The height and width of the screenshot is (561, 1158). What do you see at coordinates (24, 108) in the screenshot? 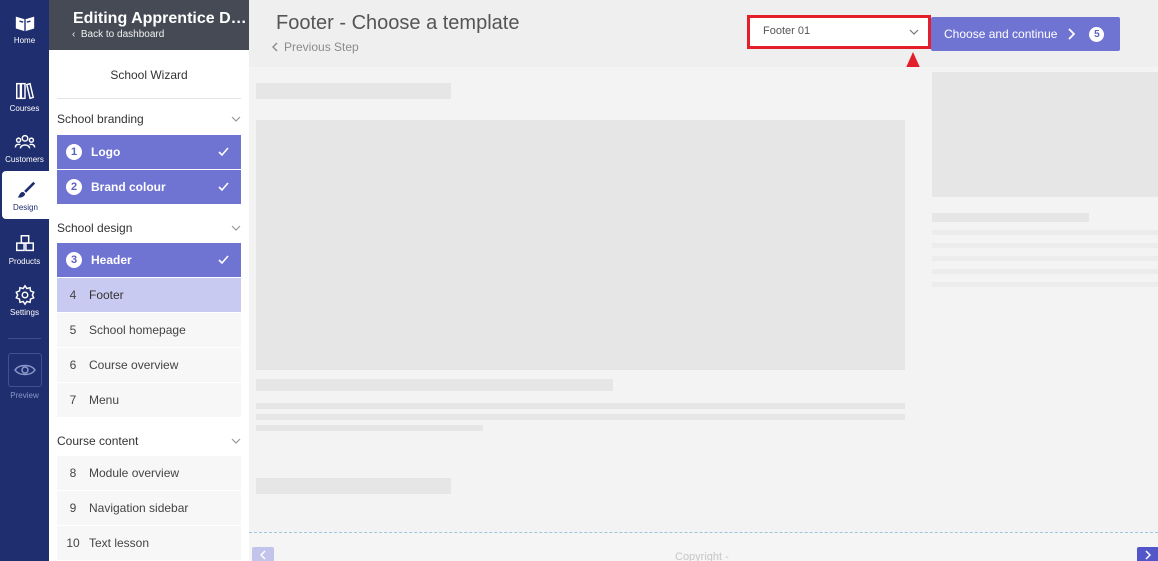
I see `rail-courses-label: Courses` at bounding box center [24, 108].